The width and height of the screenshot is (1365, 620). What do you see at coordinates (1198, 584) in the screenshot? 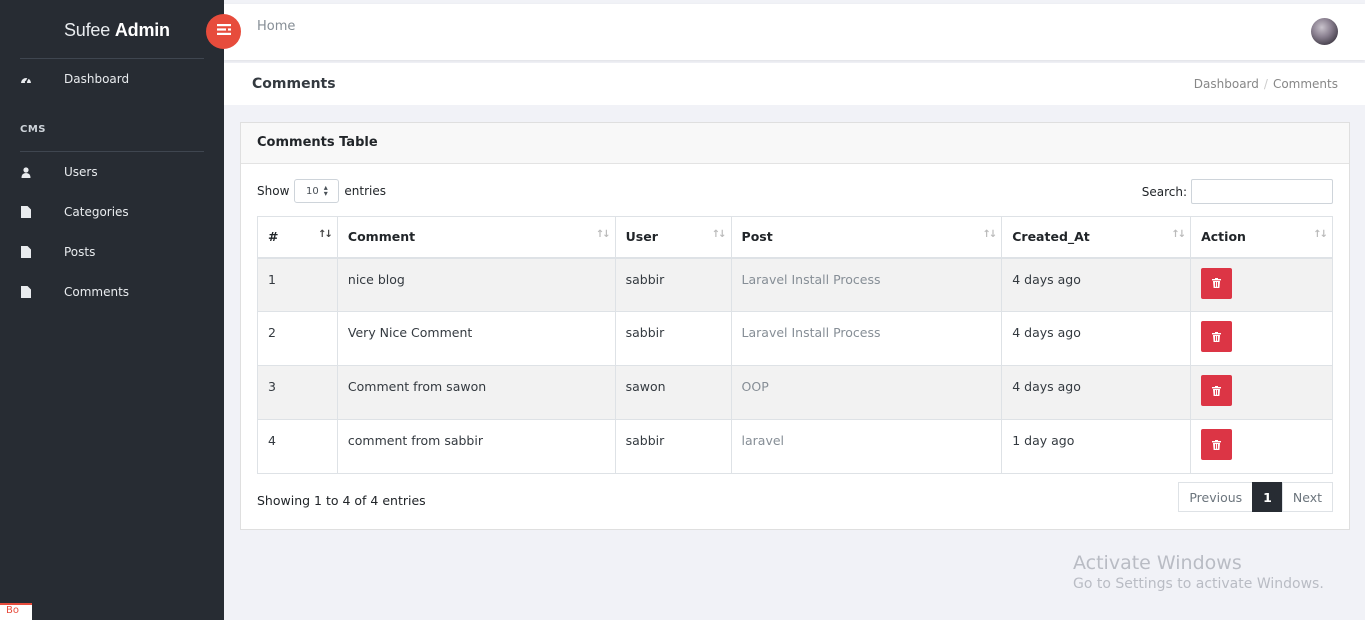
I see `watermark-subtitle: Go to Settings to activate Windows.` at bounding box center [1198, 584].